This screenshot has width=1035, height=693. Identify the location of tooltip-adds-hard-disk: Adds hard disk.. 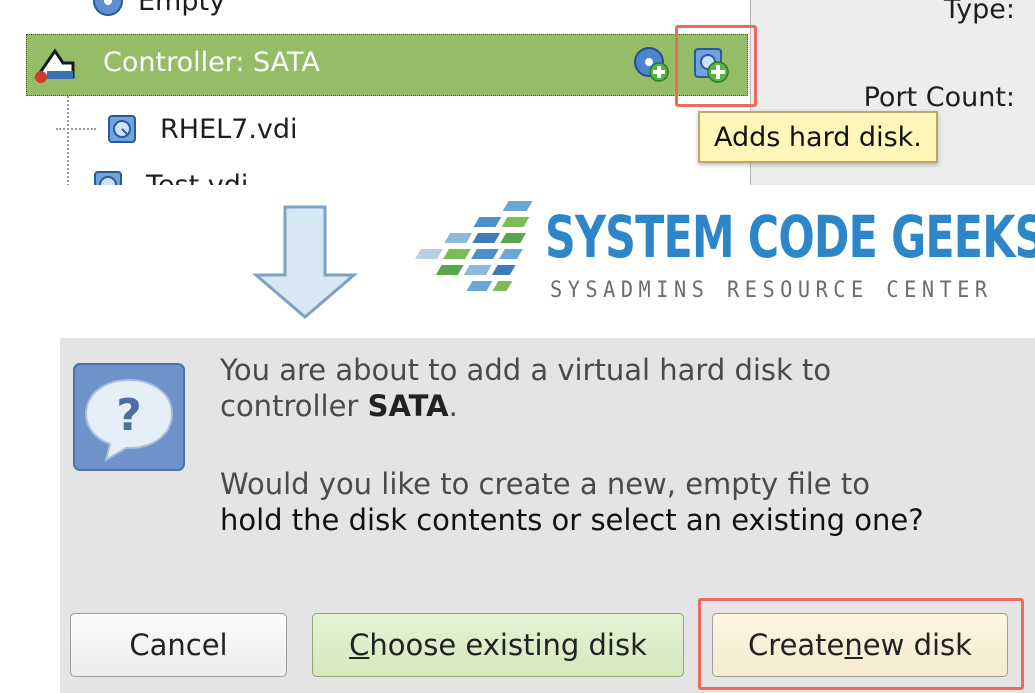
(818, 137).